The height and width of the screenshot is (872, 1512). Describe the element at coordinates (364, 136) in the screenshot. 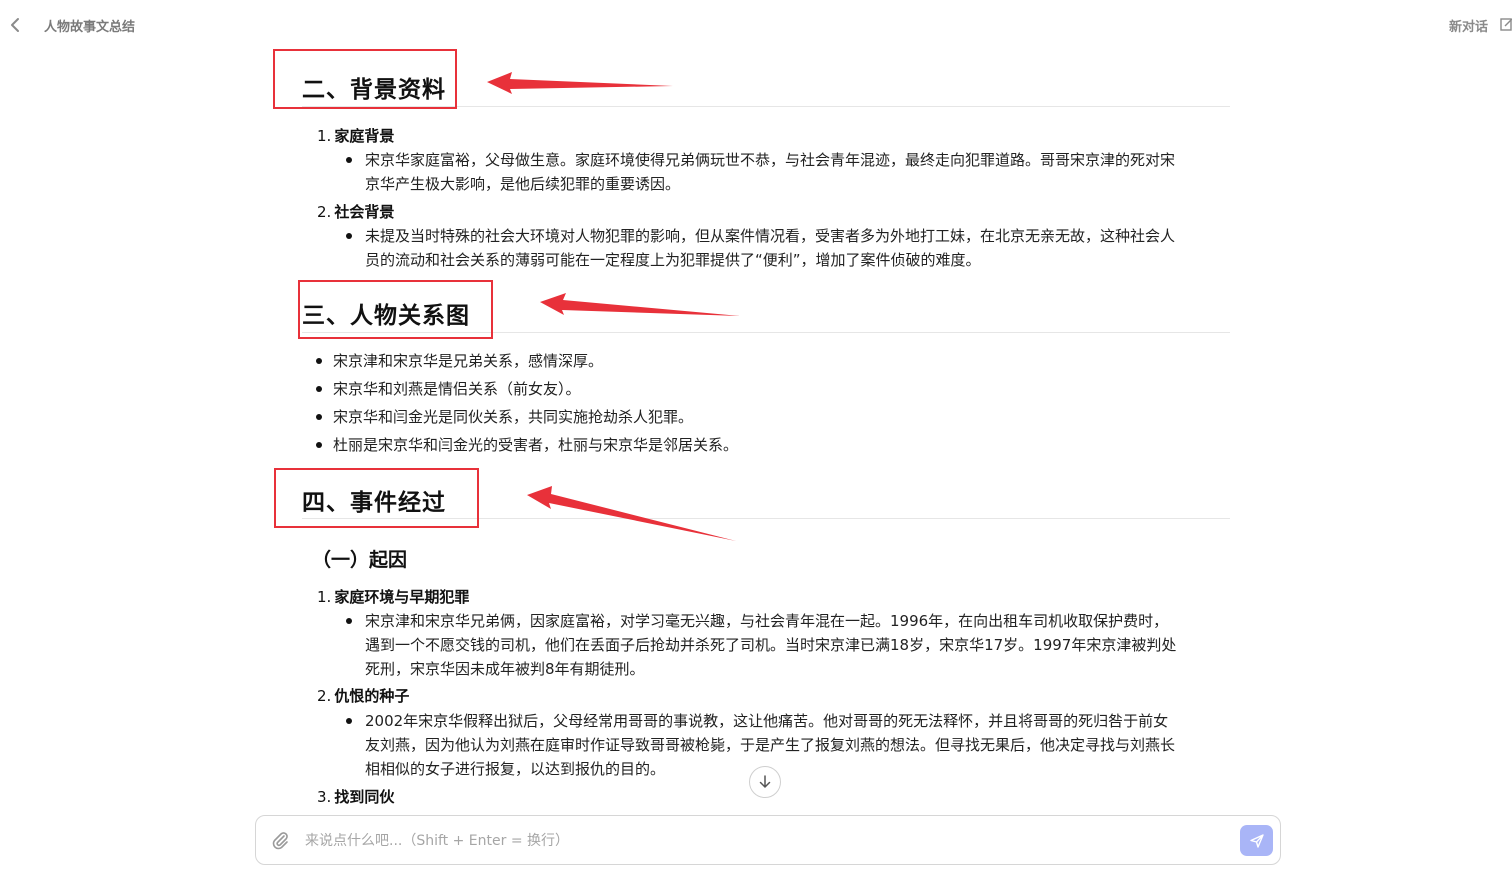

I see `item-title: 家庭背景` at that location.